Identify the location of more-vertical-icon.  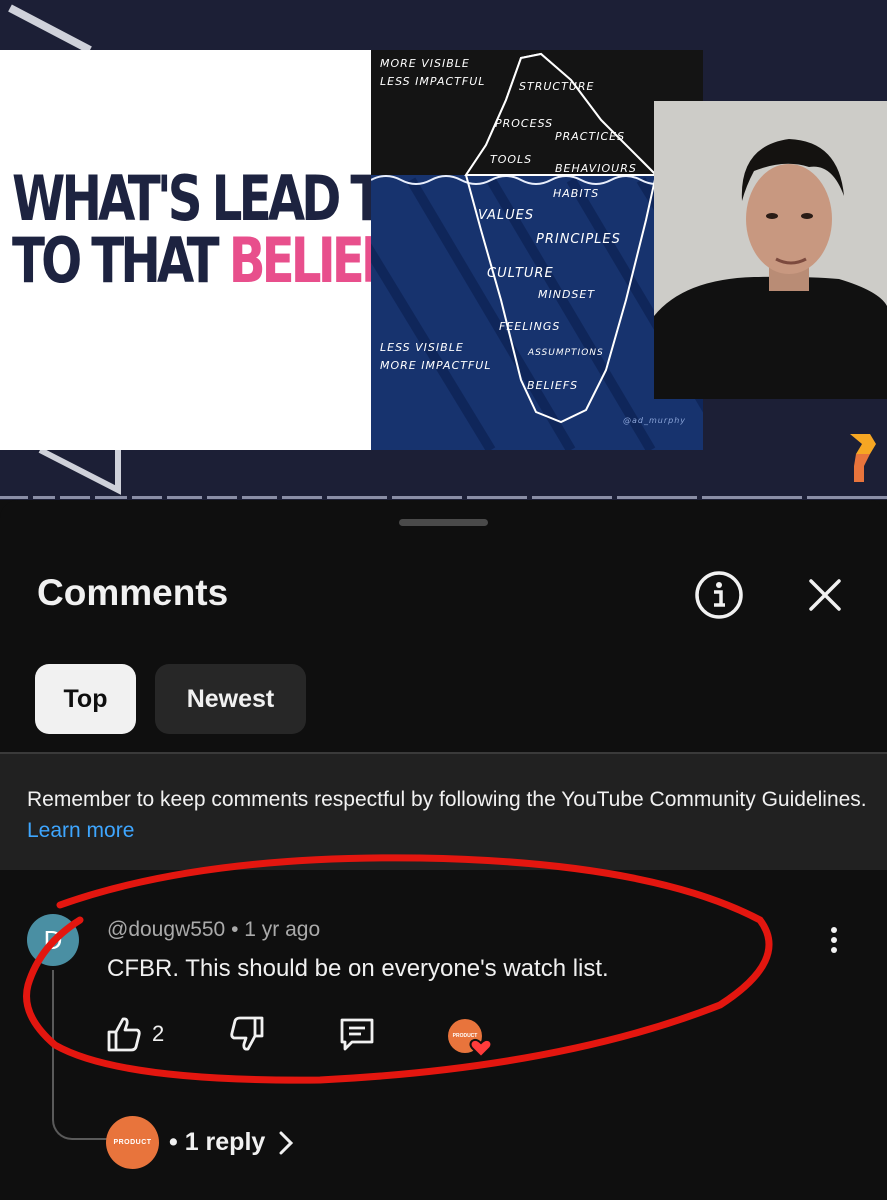
(834, 940).